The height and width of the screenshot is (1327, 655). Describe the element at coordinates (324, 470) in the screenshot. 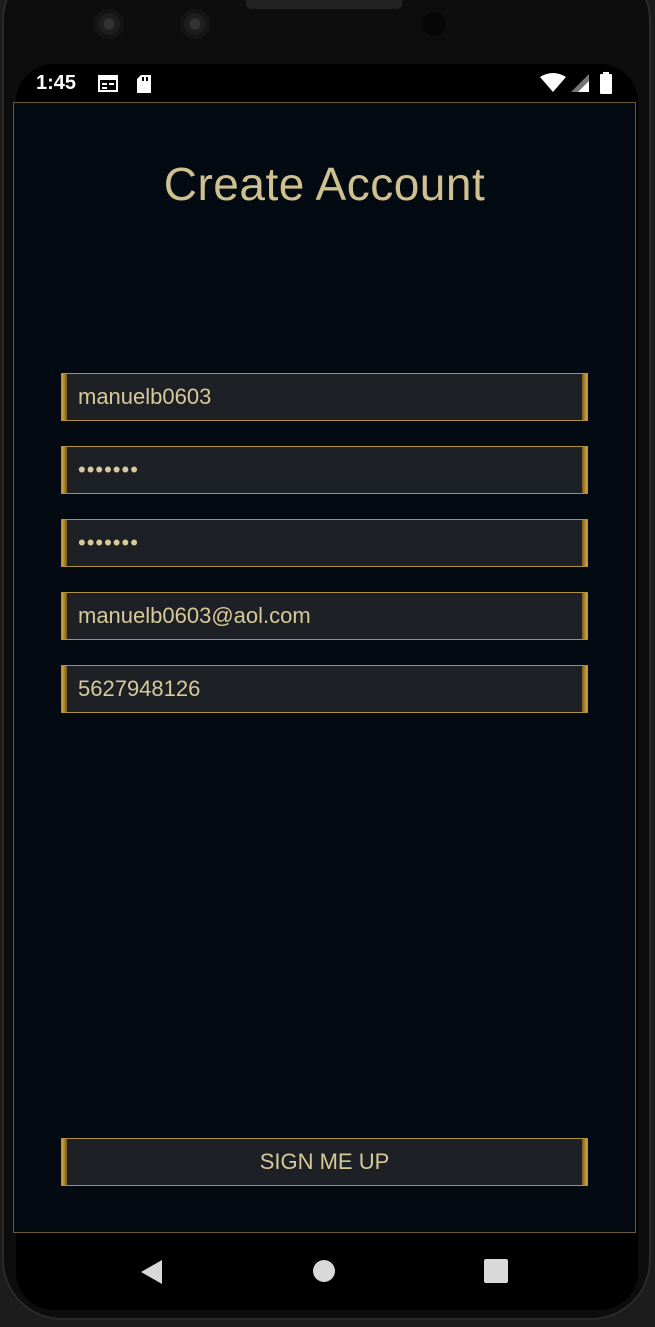

I see `password-field: •••••••` at that location.